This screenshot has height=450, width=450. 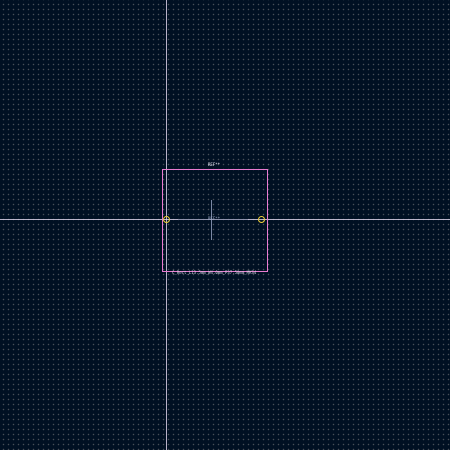 What do you see at coordinates (214, 273) in the screenshot?
I see `footprint-value-label: C_Rect_L13.5mm_W4.0mm_P37.50mm_MKS4` at bounding box center [214, 273].